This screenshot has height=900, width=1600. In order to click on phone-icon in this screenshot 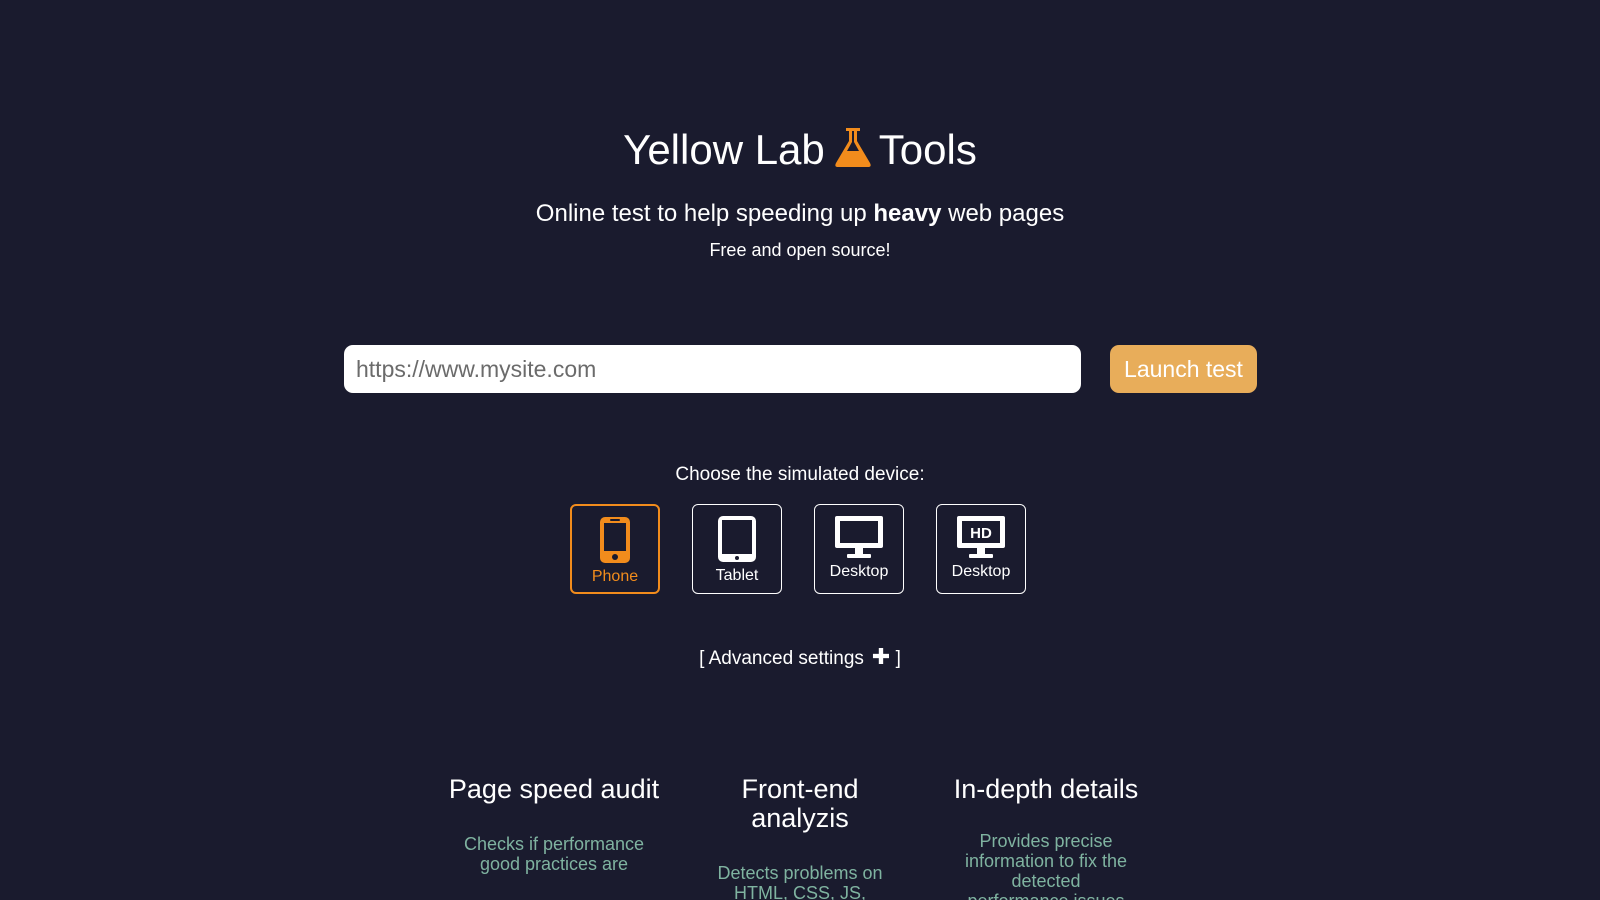, I will do `click(615, 540)`.